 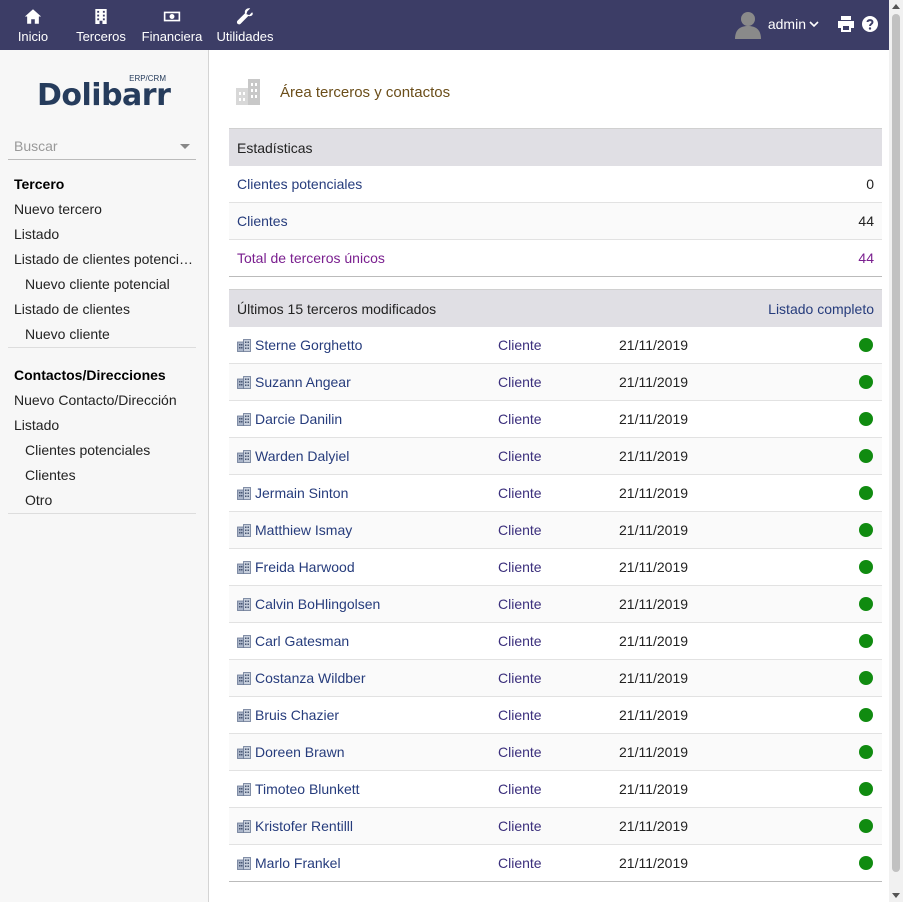 What do you see at coordinates (367, 789) in the screenshot?
I see `thirdparty-link: Timoteo Blunkett` at bounding box center [367, 789].